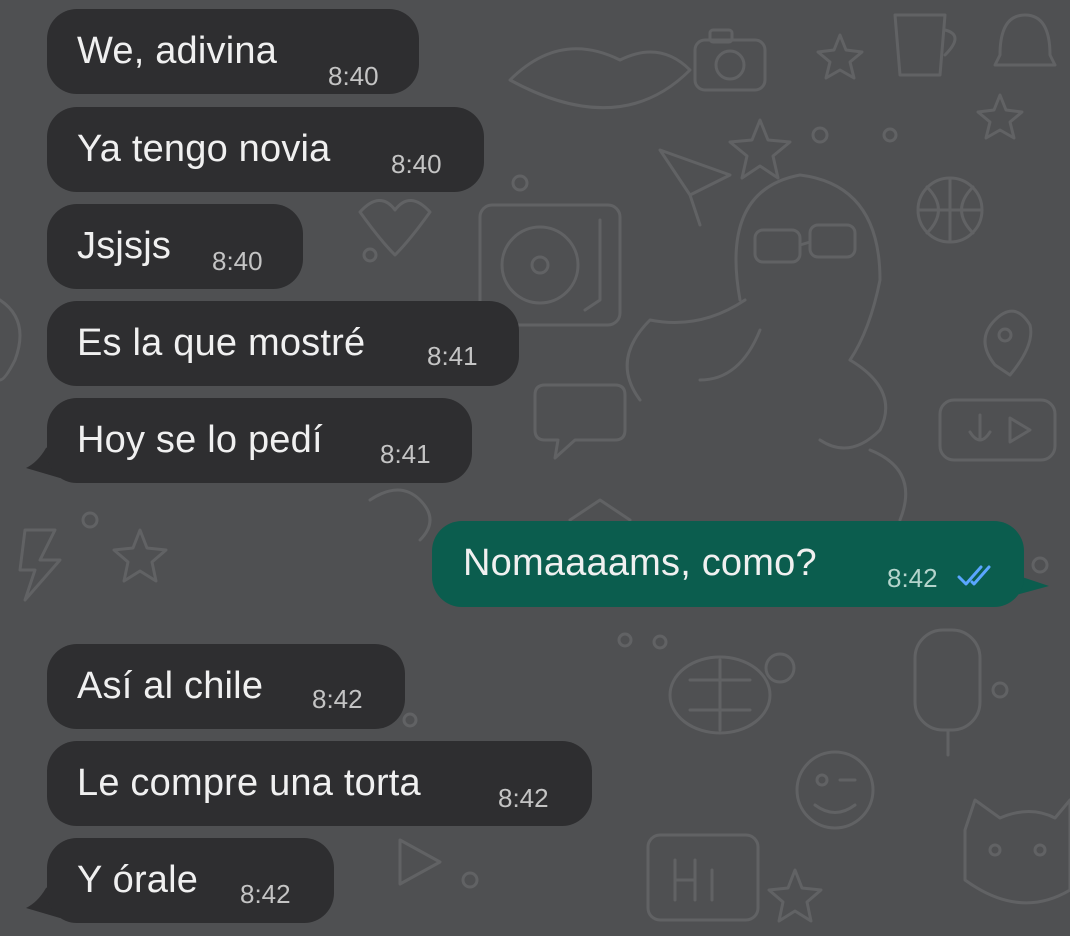 The height and width of the screenshot is (936, 1070). What do you see at coordinates (170, 686) in the screenshot?
I see `message-text: Así al chile` at bounding box center [170, 686].